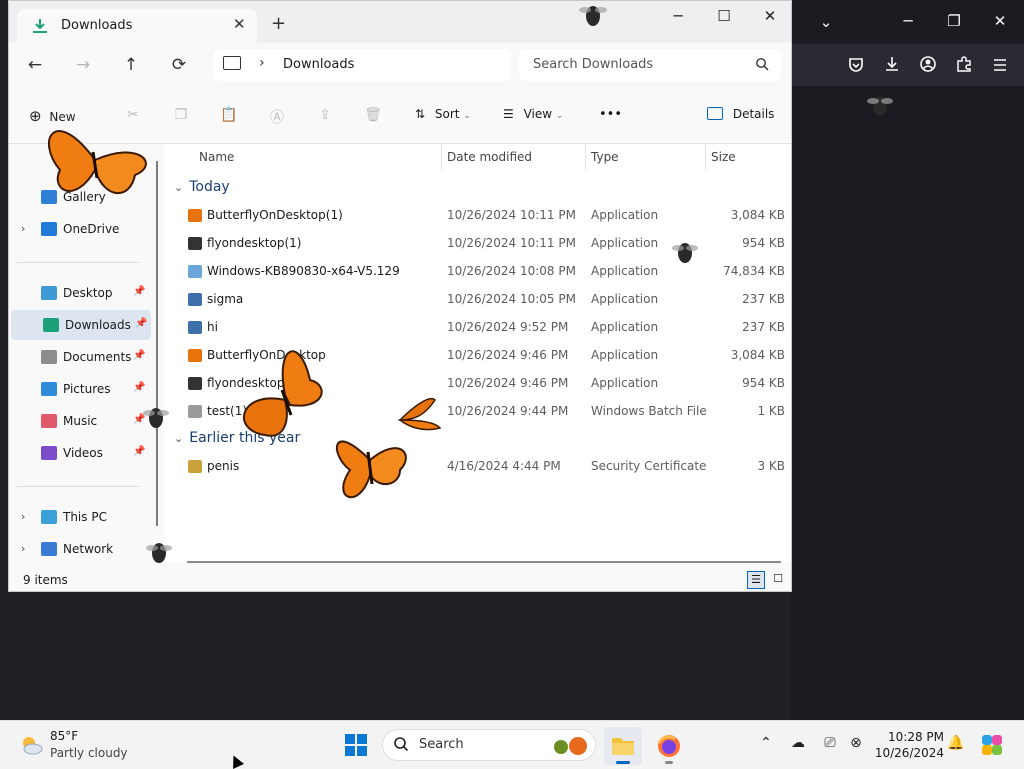 The image size is (1024, 769). What do you see at coordinates (756, 580) in the screenshot?
I see `details-view-toggle: ☰` at bounding box center [756, 580].